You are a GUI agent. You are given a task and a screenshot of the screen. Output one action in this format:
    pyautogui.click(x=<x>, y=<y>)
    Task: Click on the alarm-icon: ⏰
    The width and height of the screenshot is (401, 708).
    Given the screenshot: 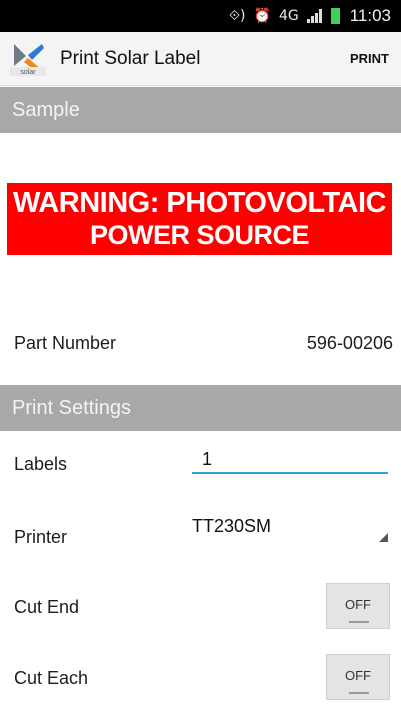 What is the action you would take?
    pyautogui.click(x=262, y=16)
    